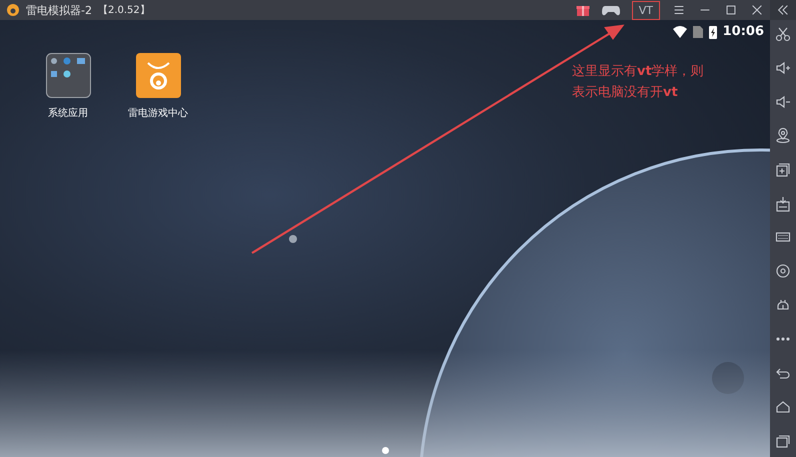 Image resolution: width=796 pixels, height=457 pixels. I want to click on folder-icon, so click(68, 75).